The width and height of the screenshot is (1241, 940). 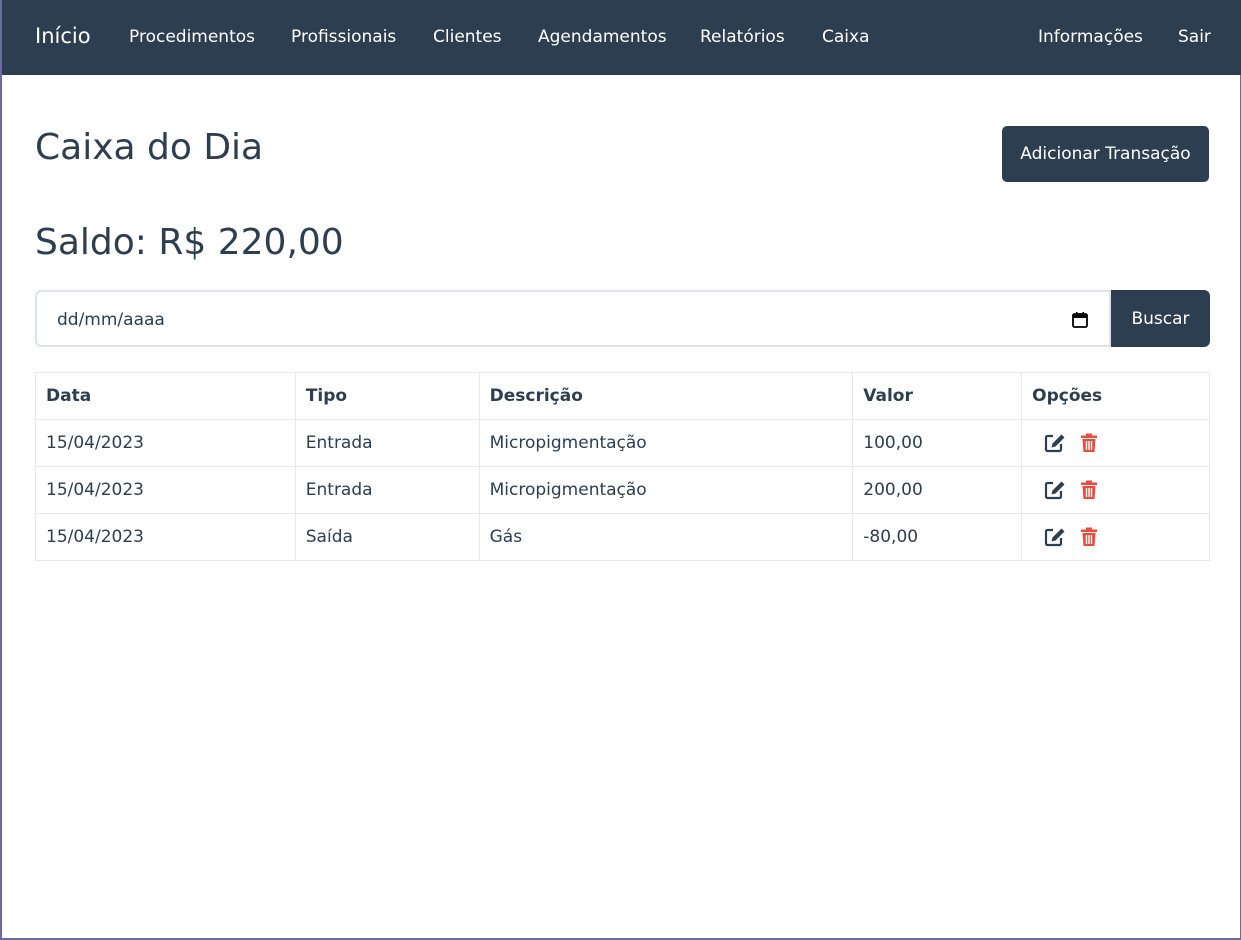 What do you see at coordinates (846, 37) in the screenshot?
I see `nav-link-caixa: Caixa` at bounding box center [846, 37].